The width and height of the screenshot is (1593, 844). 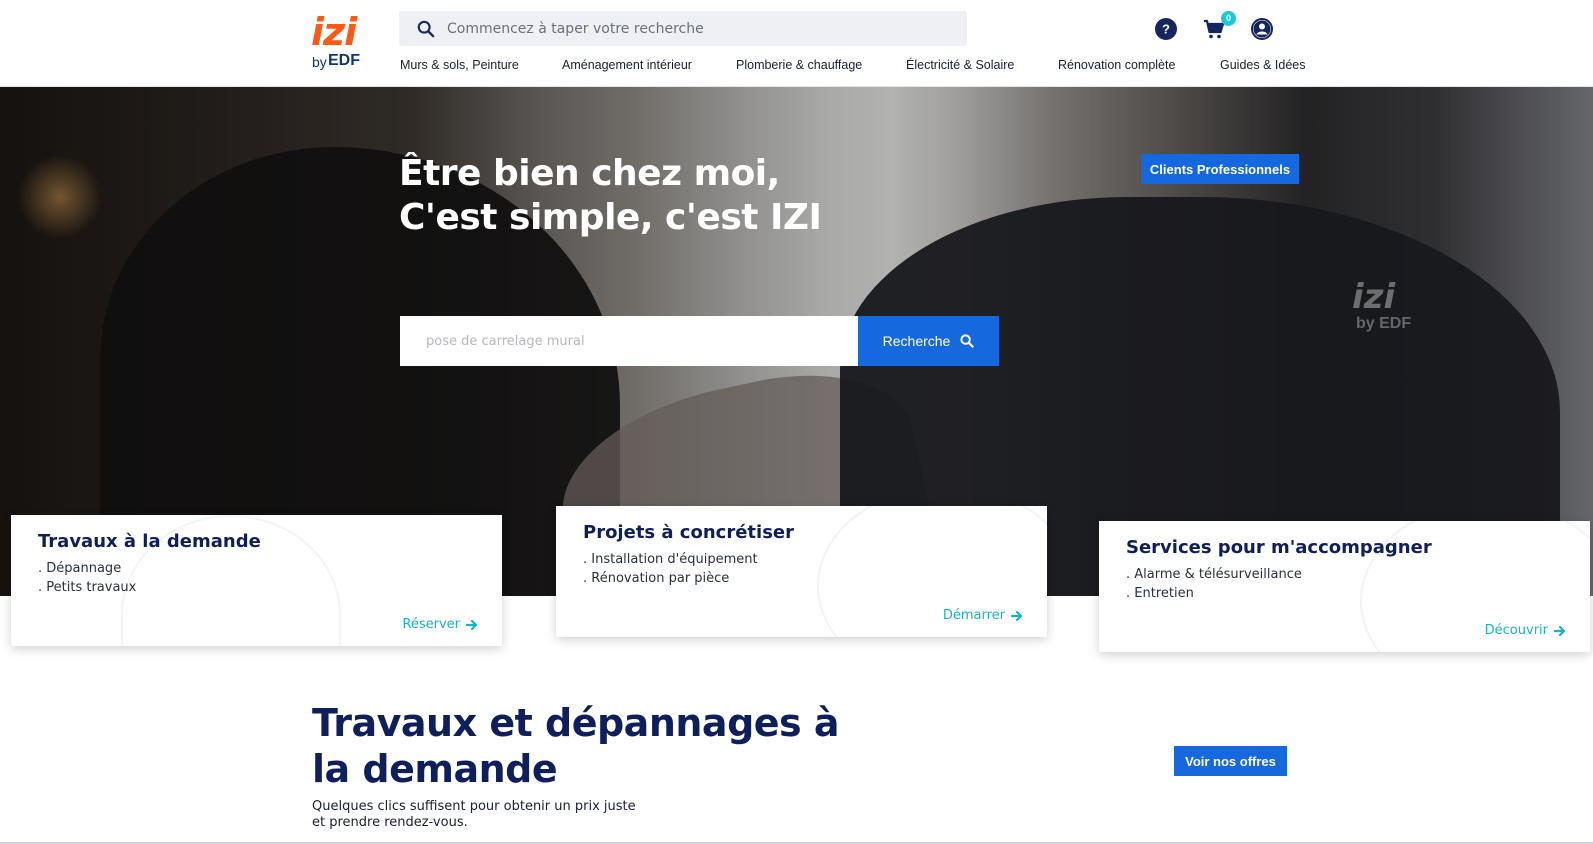 What do you see at coordinates (334, 32) in the screenshot?
I see `logo-brand: izi` at bounding box center [334, 32].